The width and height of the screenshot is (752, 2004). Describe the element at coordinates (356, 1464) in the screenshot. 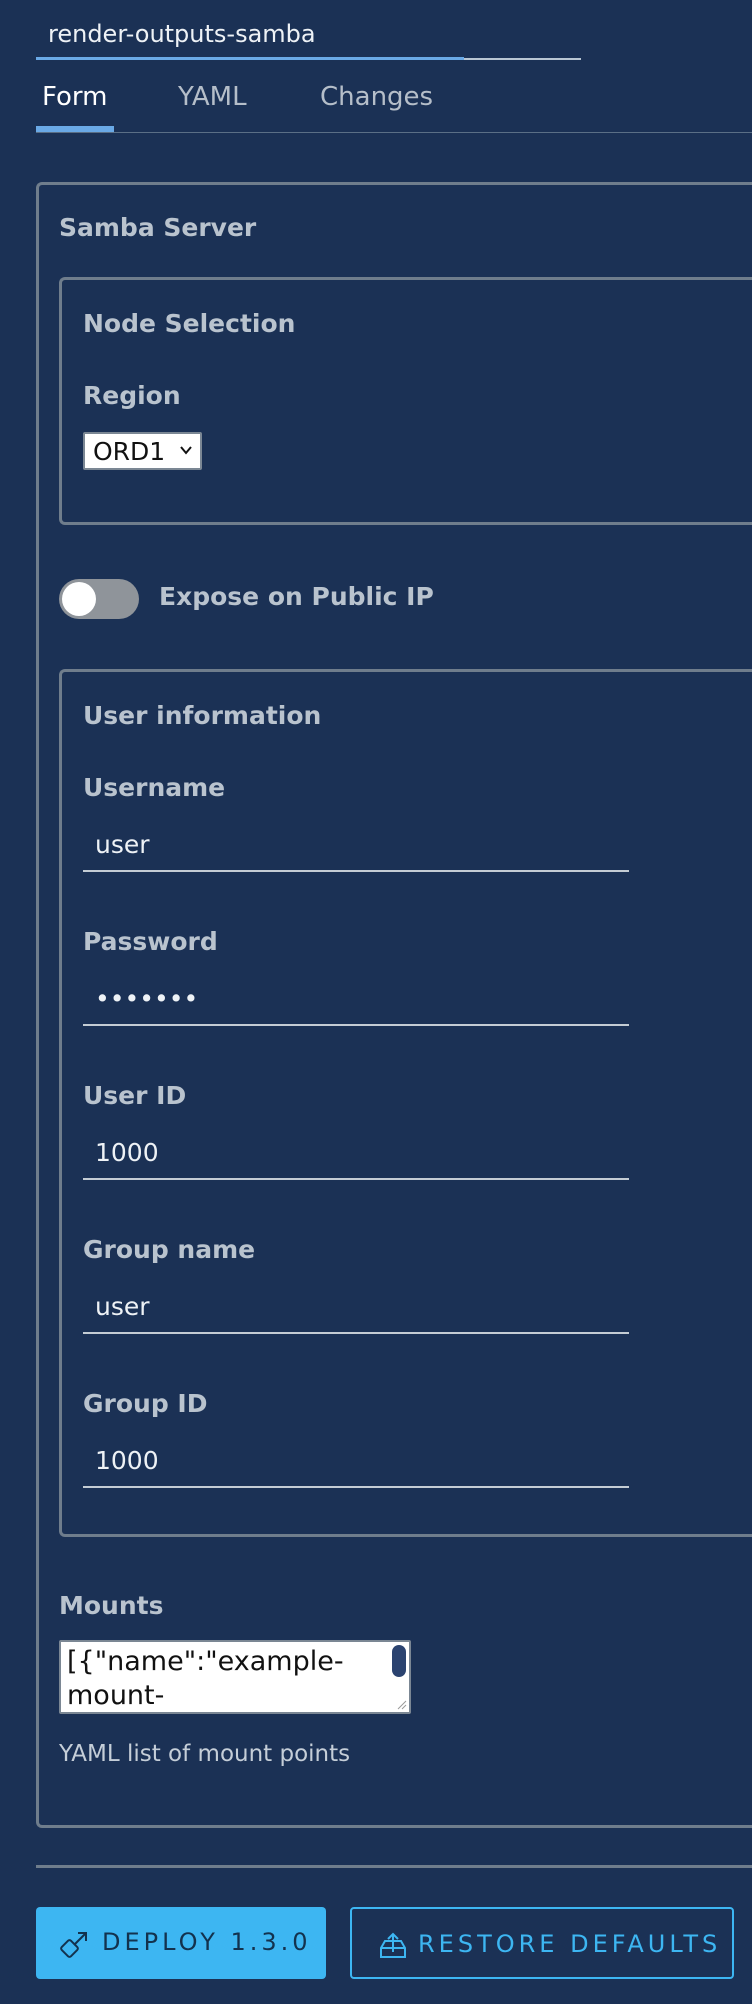

I see `group-id-input: 1000` at that location.